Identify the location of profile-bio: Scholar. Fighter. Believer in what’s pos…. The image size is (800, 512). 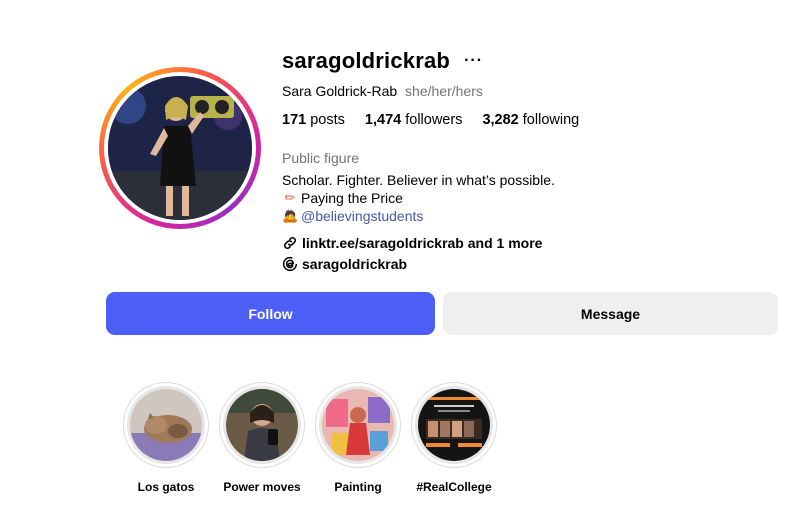
(418, 198).